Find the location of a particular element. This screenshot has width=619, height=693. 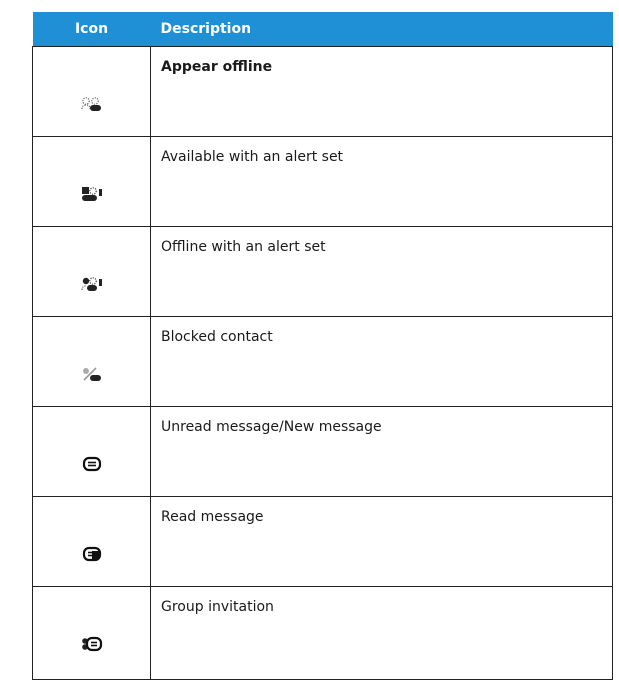

row-description: Appear offline is located at coordinates (217, 67).